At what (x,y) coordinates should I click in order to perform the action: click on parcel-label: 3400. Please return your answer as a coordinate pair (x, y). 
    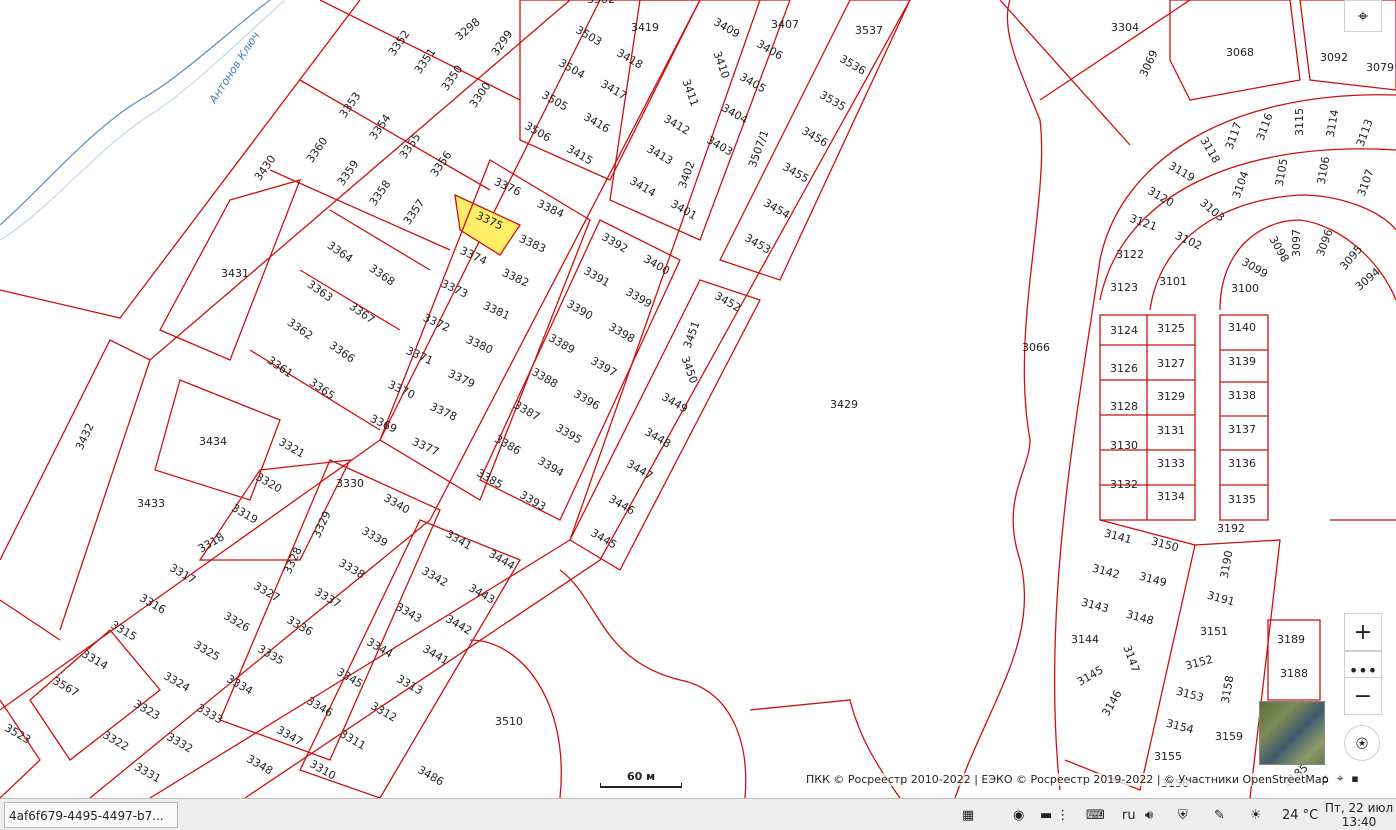
    Looking at the image, I should click on (656, 264).